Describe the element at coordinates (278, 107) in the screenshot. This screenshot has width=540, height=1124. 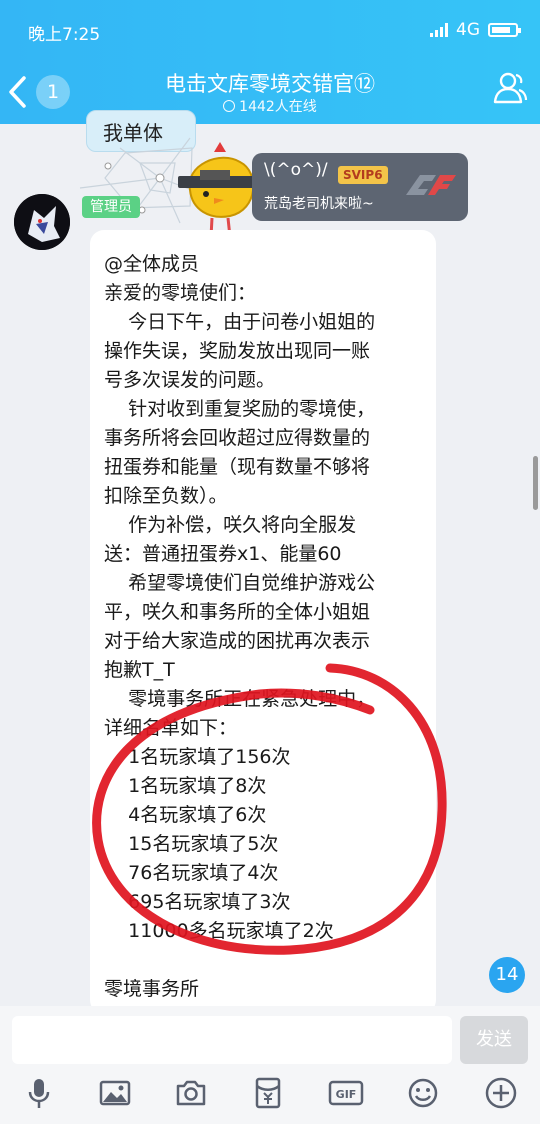
I see `online-text: 1442人在线` at that location.